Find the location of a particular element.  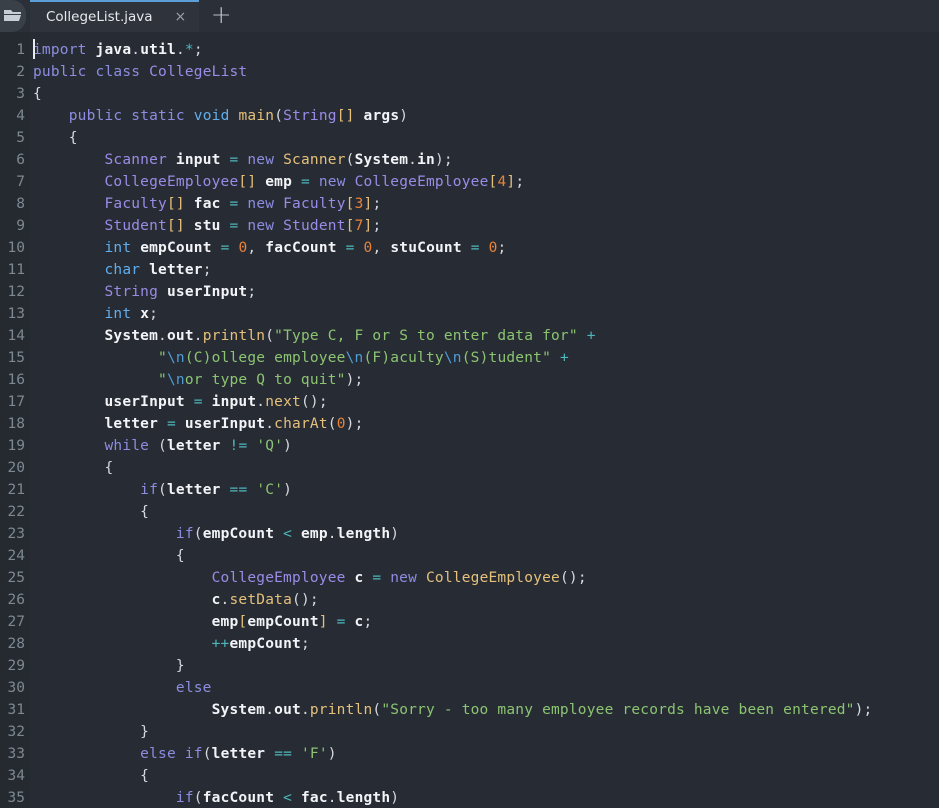

line-number: 11 is located at coordinates (16, 270).